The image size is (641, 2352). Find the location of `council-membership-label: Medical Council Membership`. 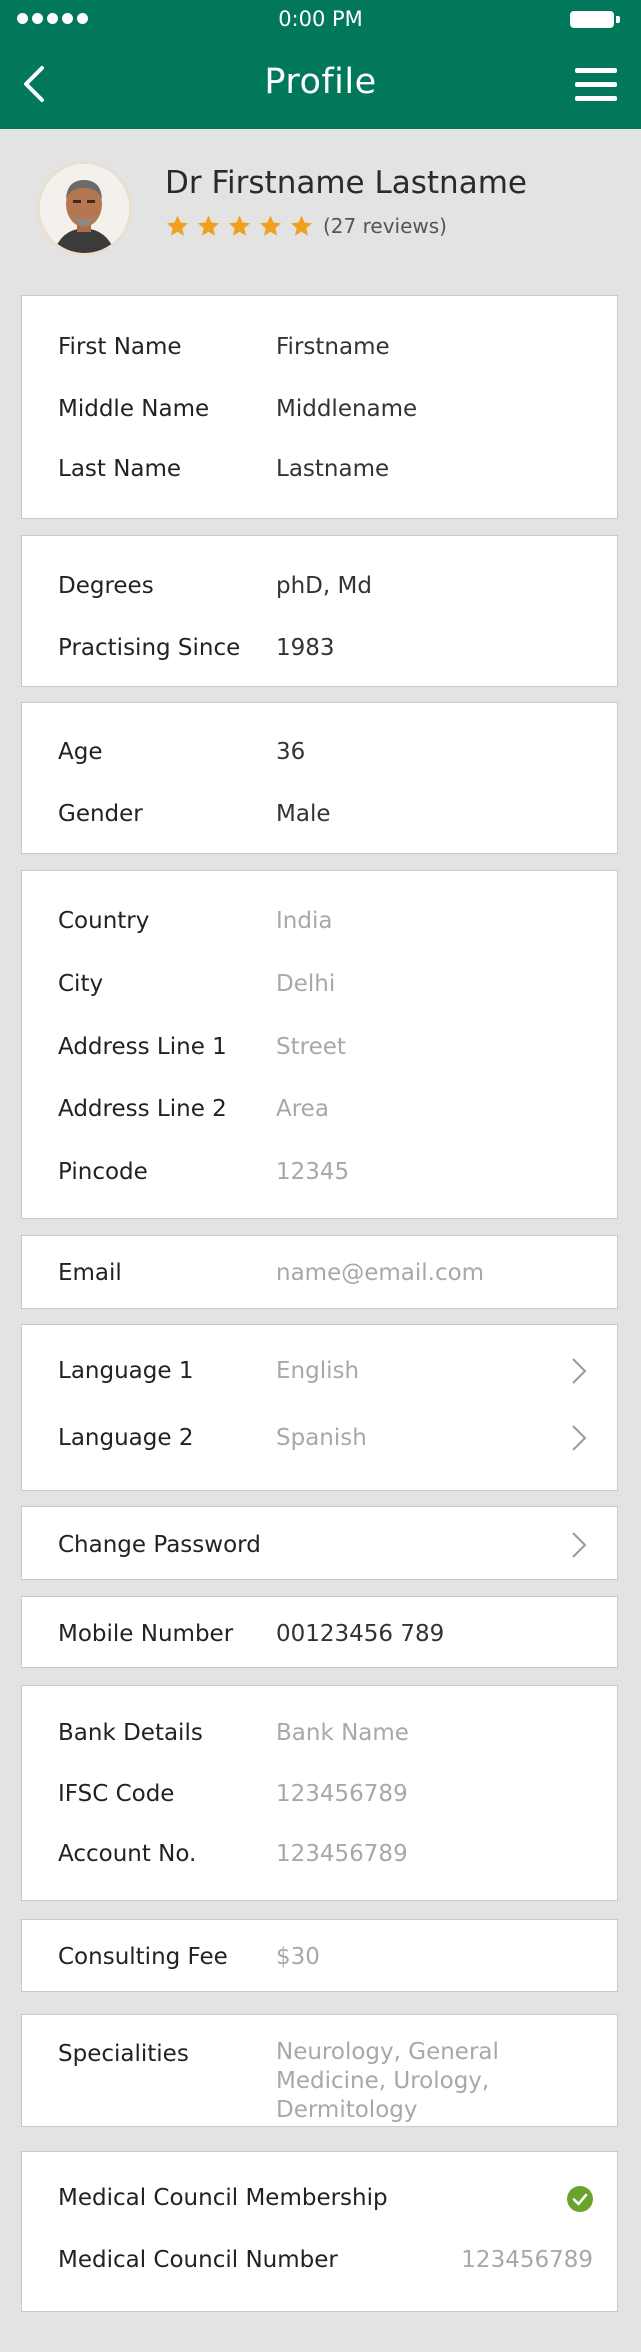

council-membership-label: Medical Council Membership is located at coordinates (223, 2198).